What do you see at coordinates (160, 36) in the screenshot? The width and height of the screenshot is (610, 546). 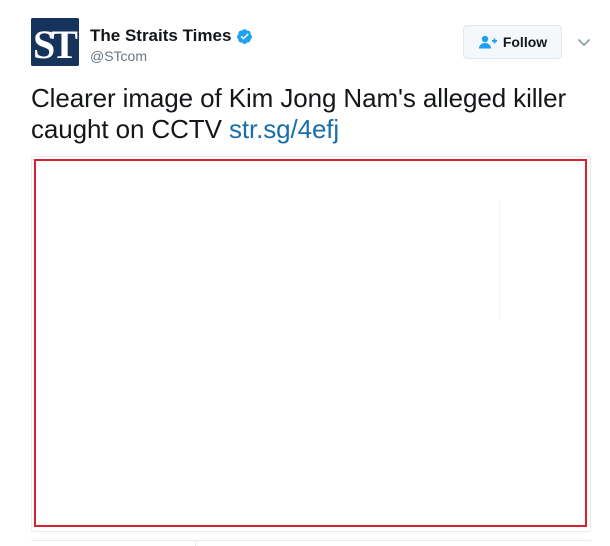 I see `display-name: The Straits Times` at bounding box center [160, 36].